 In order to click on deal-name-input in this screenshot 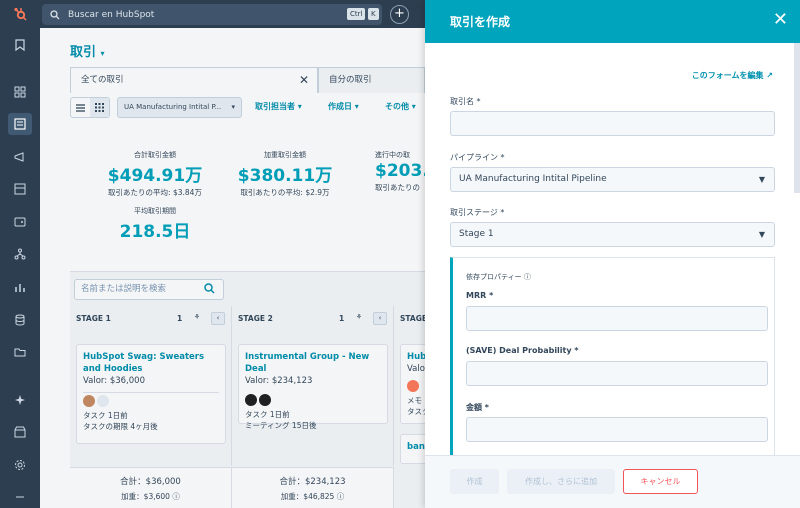, I will do `click(612, 123)`.